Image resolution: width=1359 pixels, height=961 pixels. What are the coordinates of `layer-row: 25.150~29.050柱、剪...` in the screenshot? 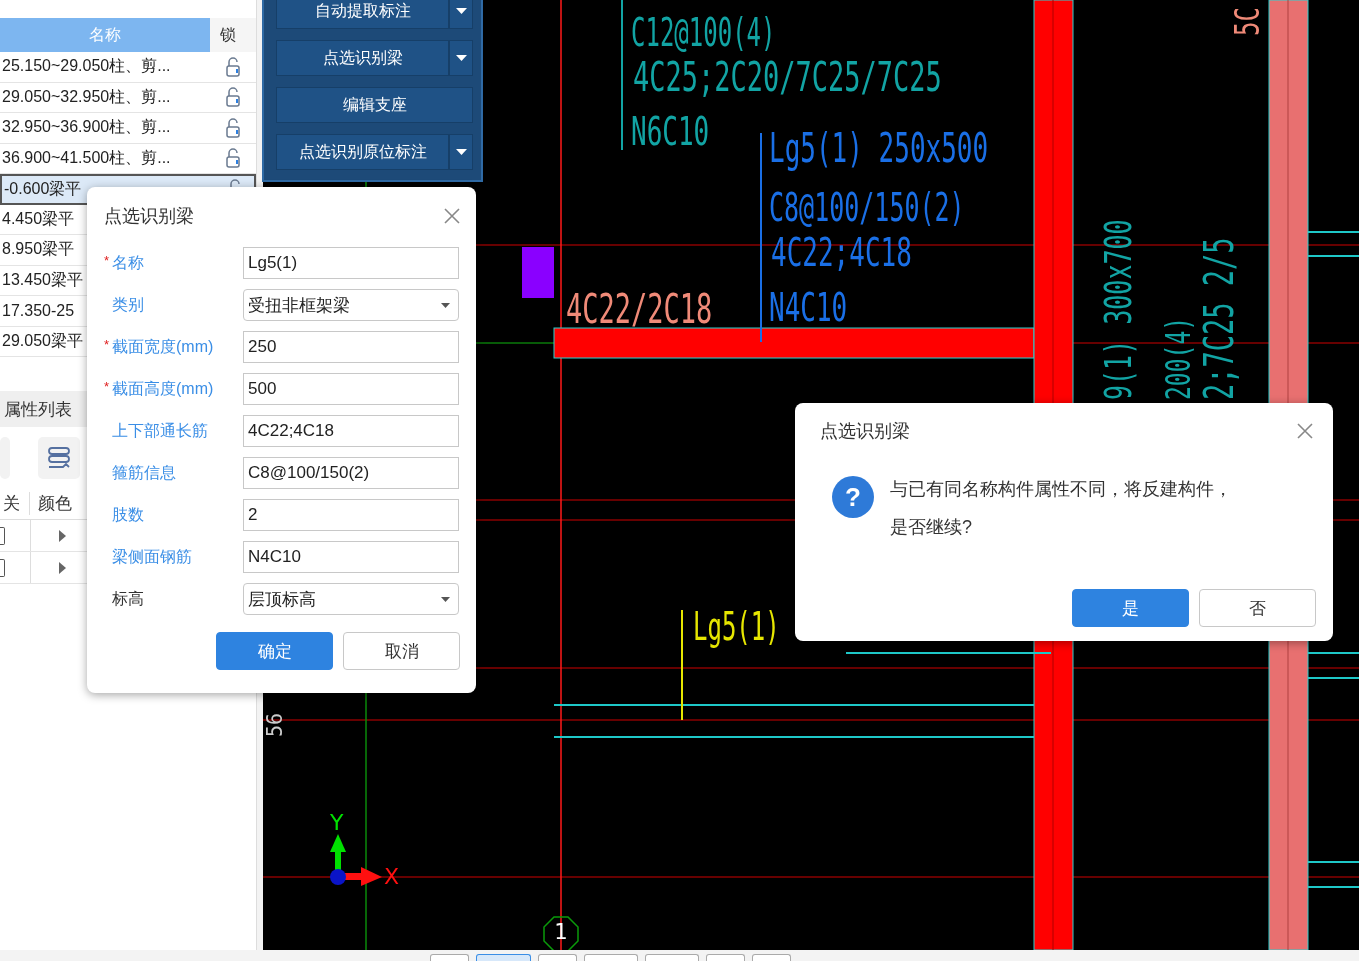 It's located at (128, 67).